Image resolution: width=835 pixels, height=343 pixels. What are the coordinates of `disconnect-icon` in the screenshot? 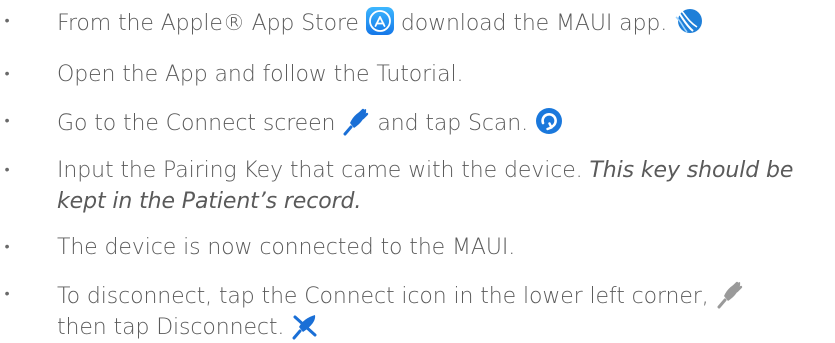 It's located at (305, 326).